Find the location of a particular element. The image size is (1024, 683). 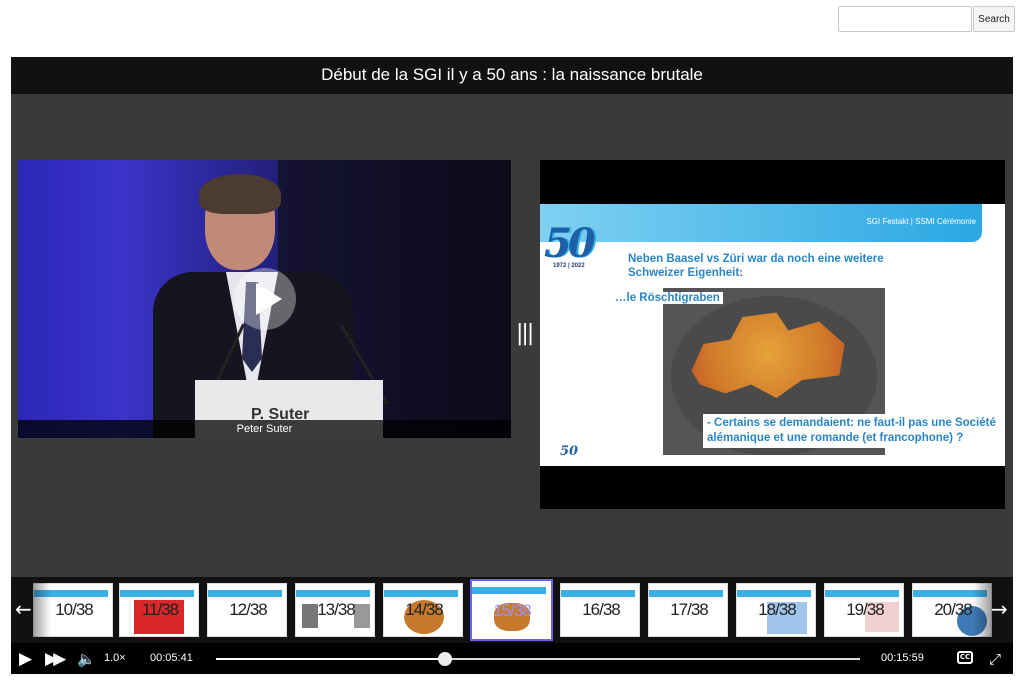

fast-forward-icon: ▶▶ is located at coordinates (55, 658).